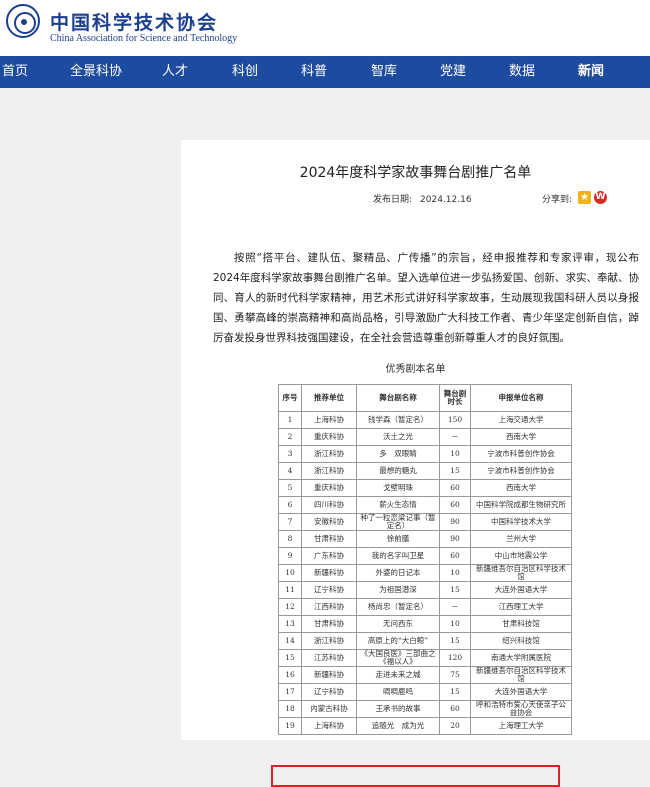  Describe the element at coordinates (425, 488) in the screenshot. I see `table-row: 5 重庆科协 戈壁明珠 60 西南大学` at that location.